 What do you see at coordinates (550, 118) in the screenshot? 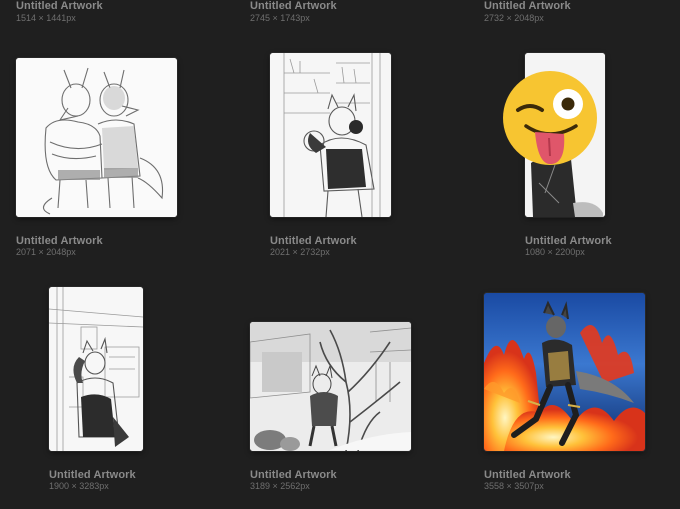
I see `winking-tongue-emoji-icon` at bounding box center [550, 118].